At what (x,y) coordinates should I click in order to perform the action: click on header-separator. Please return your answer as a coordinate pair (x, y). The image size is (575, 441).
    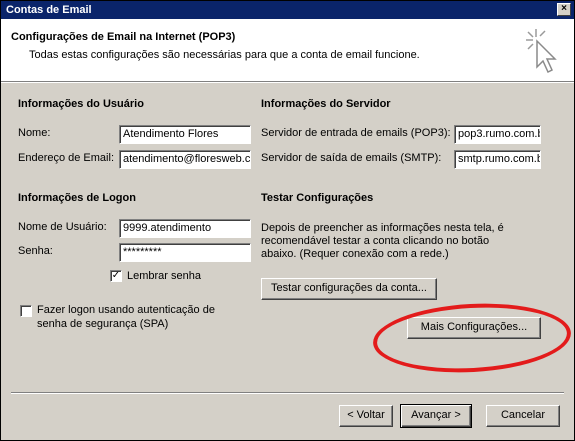
    Looking at the image, I should click on (287, 82).